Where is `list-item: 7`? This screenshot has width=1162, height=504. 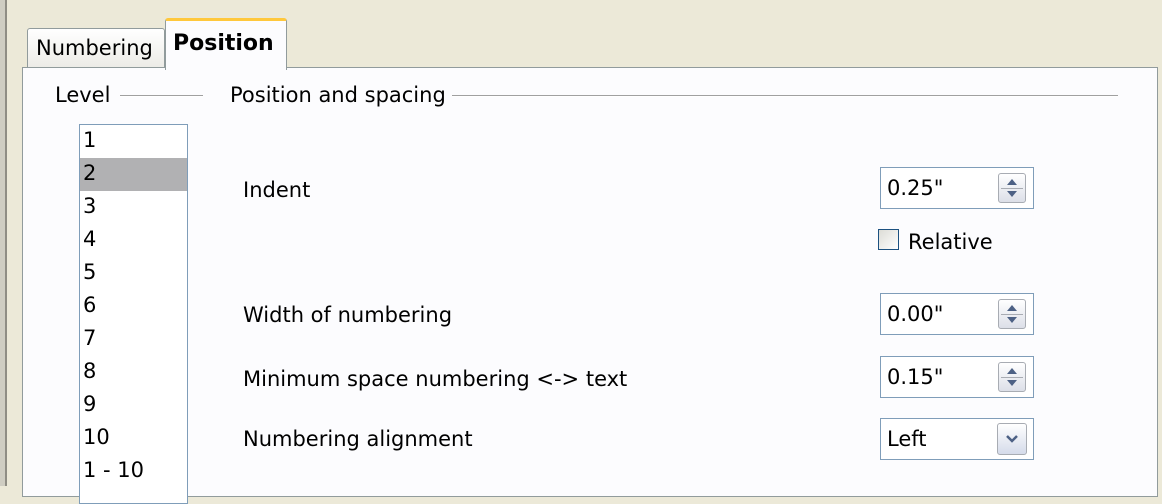
list-item: 7 is located at coordinates (133, 339).